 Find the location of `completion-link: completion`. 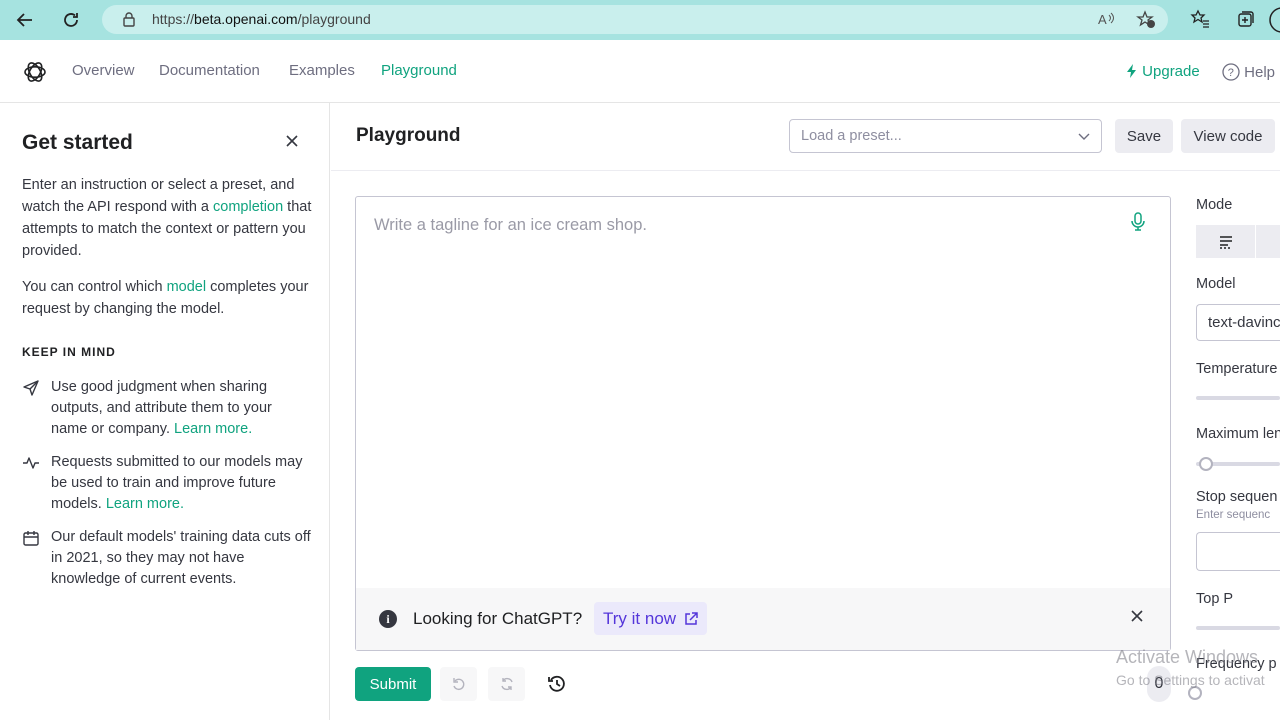

completion-link: completion is located at coordinates (248, 207).